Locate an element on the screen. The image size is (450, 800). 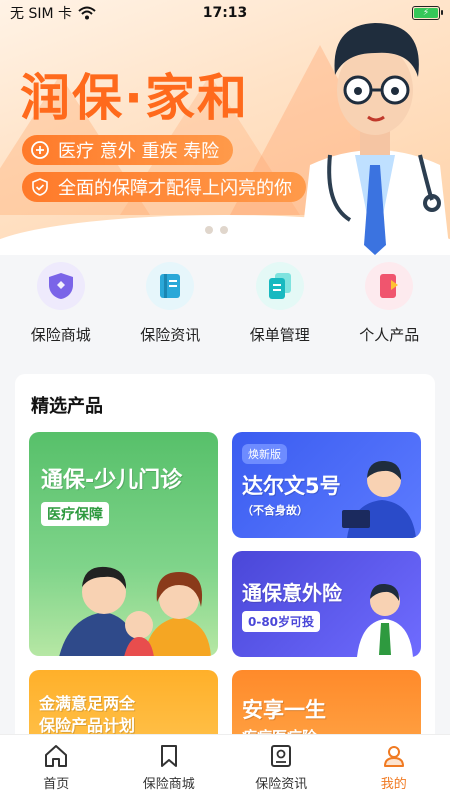
news-icon is located at coordinates (281, 756).